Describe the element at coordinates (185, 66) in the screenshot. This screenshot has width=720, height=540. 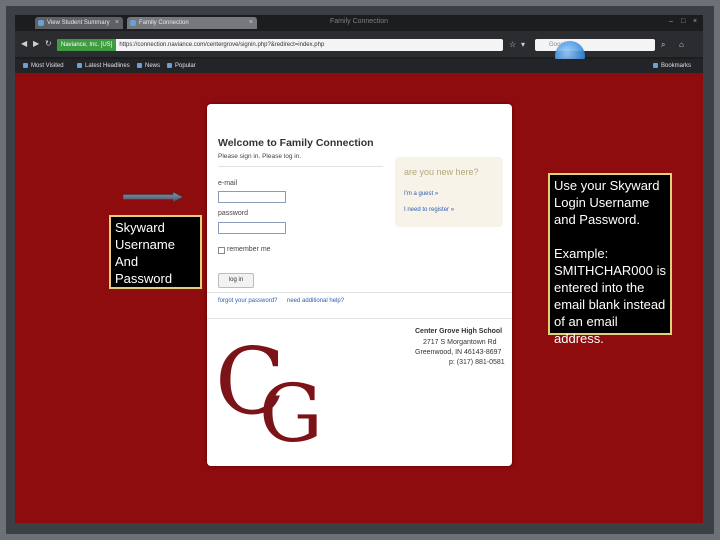
I see `bookmark-label: Popular` at that location.